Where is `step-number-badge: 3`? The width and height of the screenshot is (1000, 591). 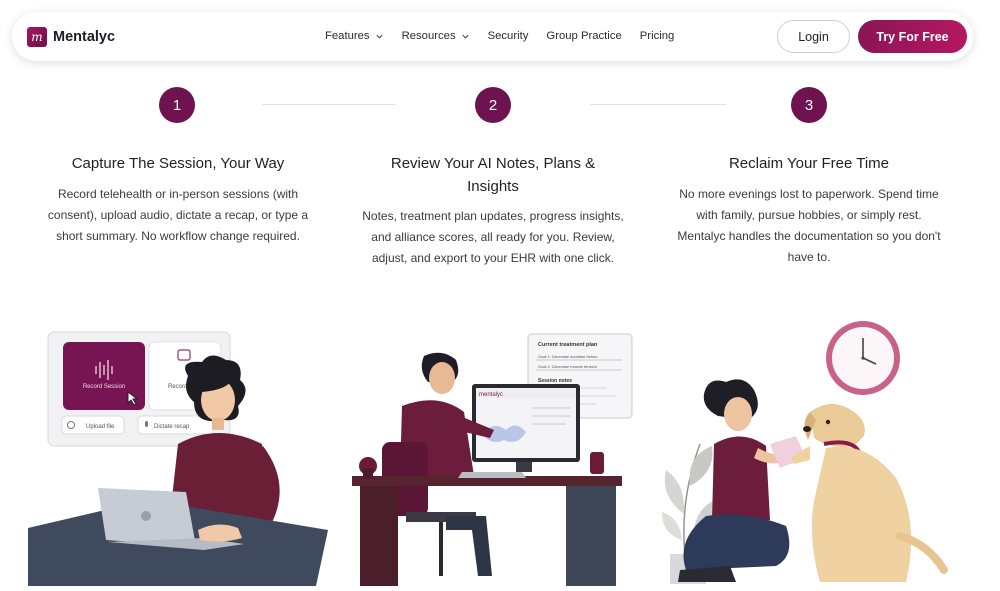 step-number-badge: 3 is located at coordinates (809, 105).